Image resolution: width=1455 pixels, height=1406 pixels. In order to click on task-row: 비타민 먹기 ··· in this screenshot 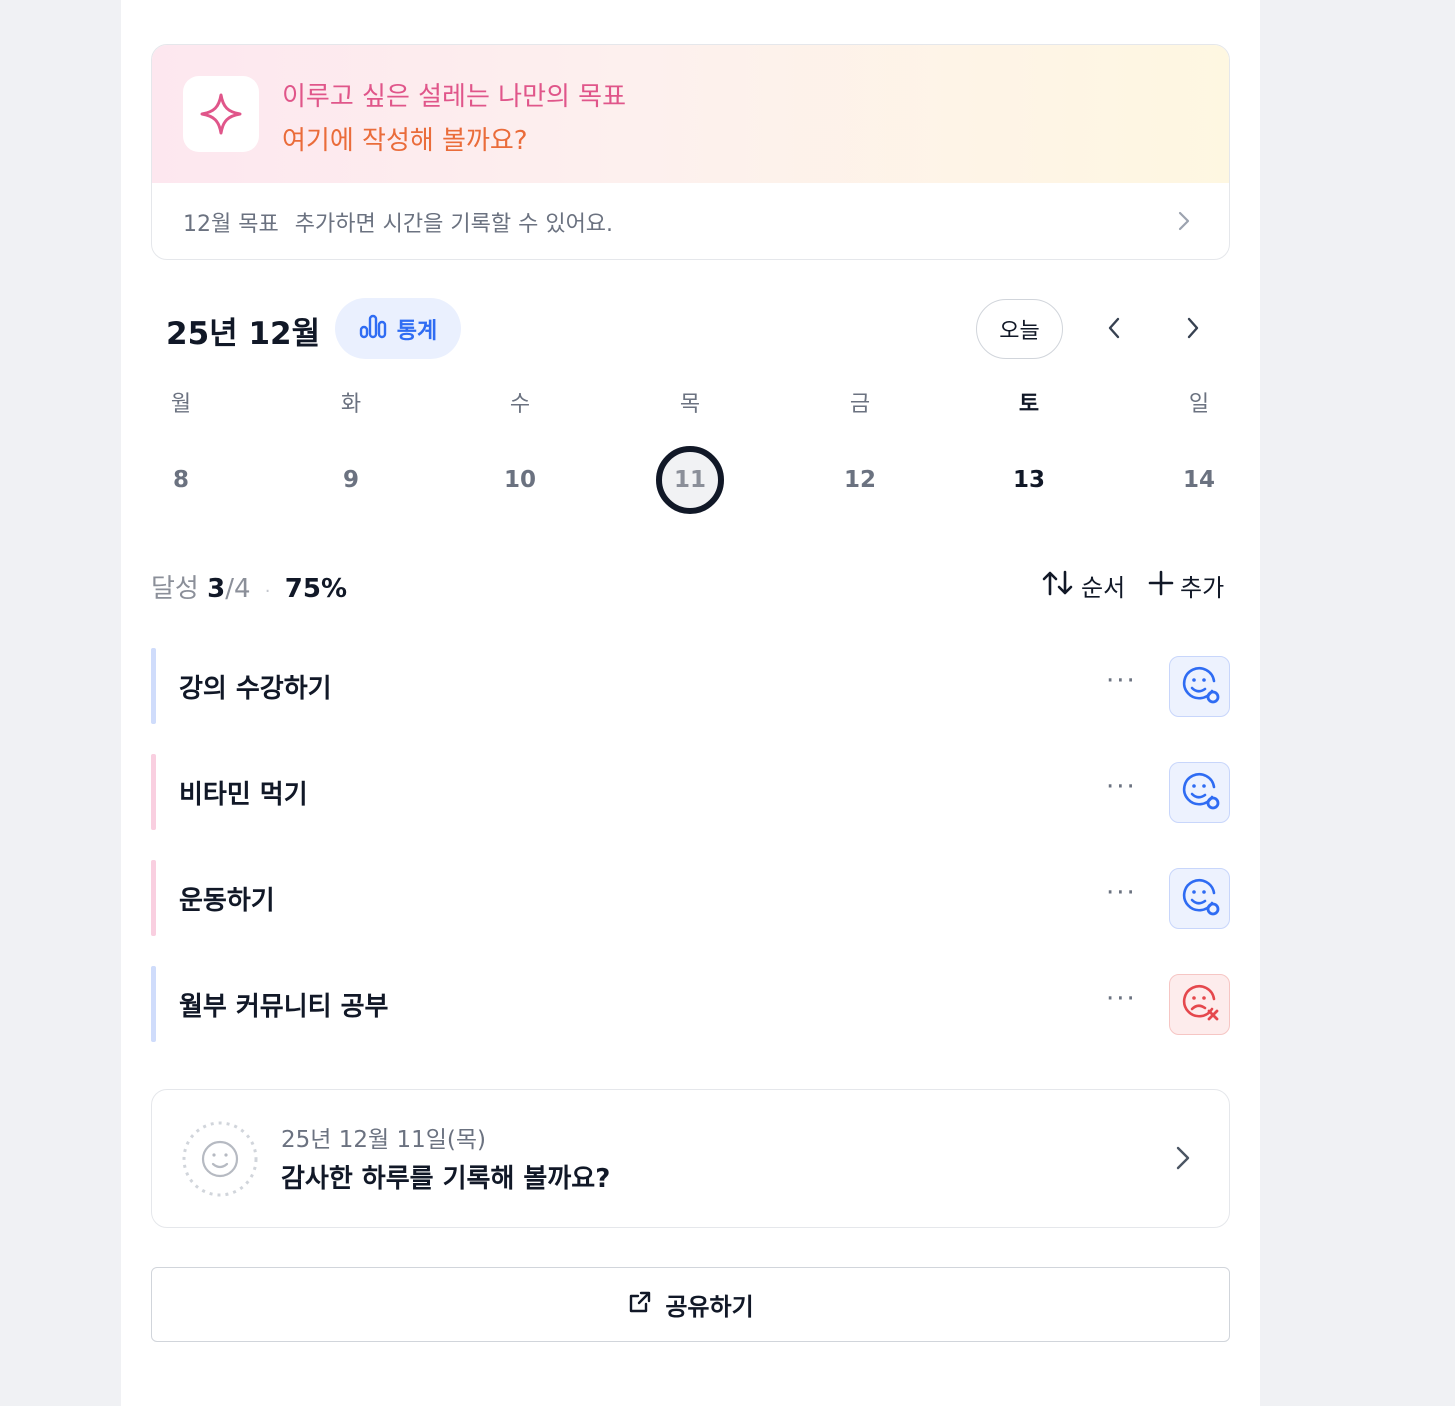, I will do `click(690, 792)`.